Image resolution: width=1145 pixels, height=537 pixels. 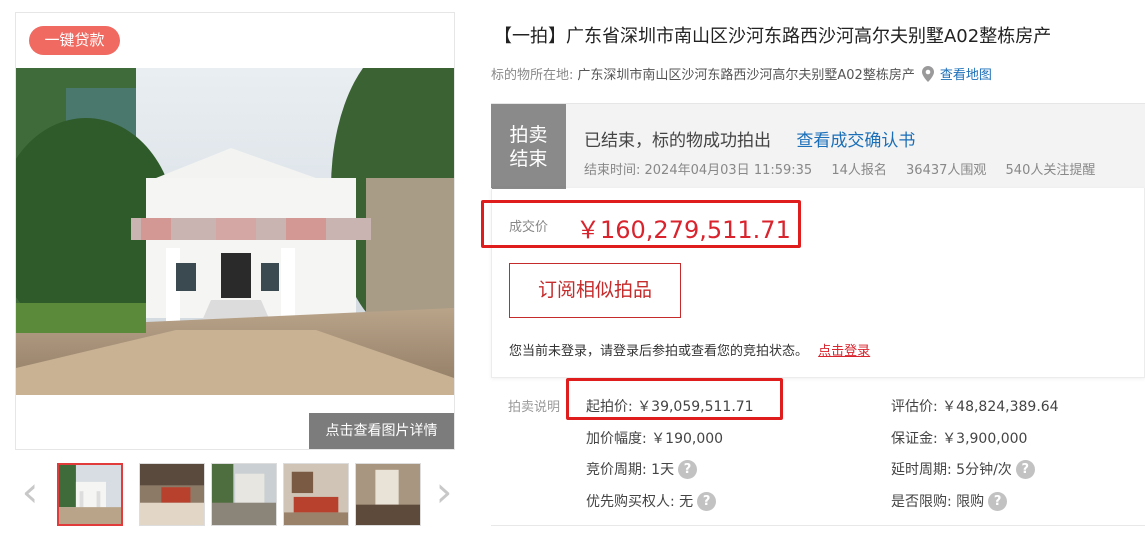 I want to click on view-count: 36437人围观, so click(x=946, y=170).